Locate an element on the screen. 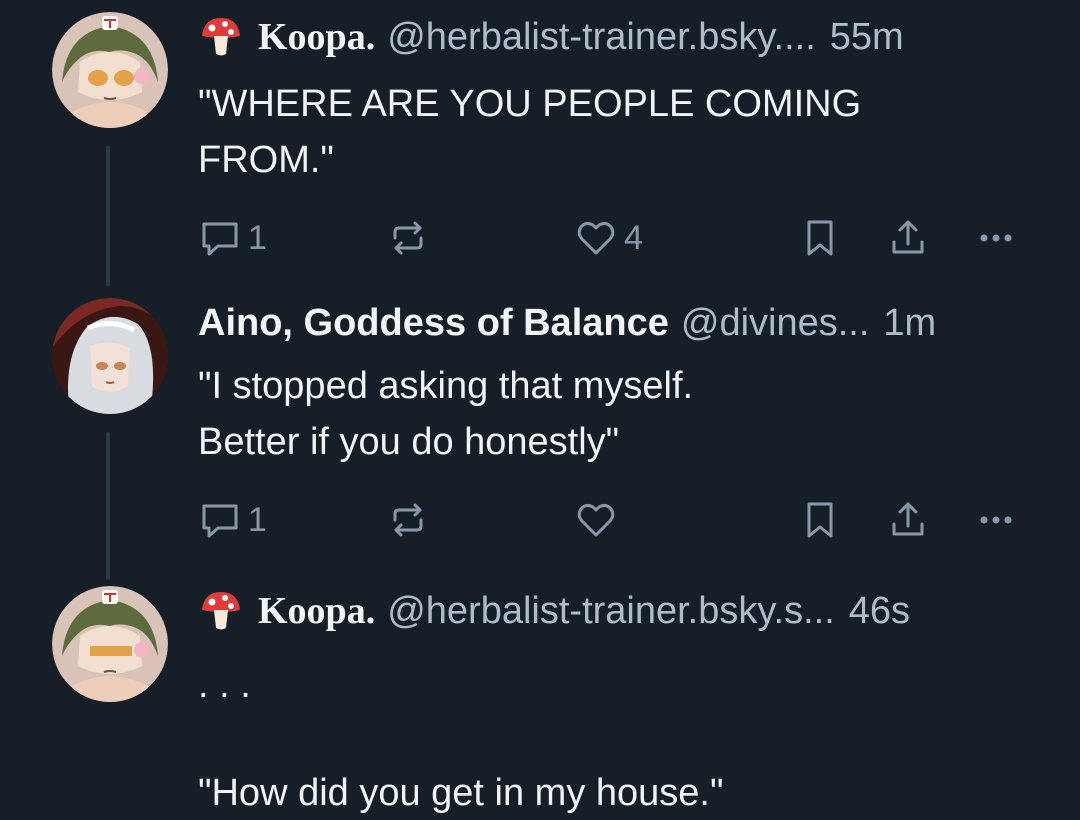  post-header: Koopa. @herbalist-trainer.bsky.... 55m is located at coordinates (619, 37).